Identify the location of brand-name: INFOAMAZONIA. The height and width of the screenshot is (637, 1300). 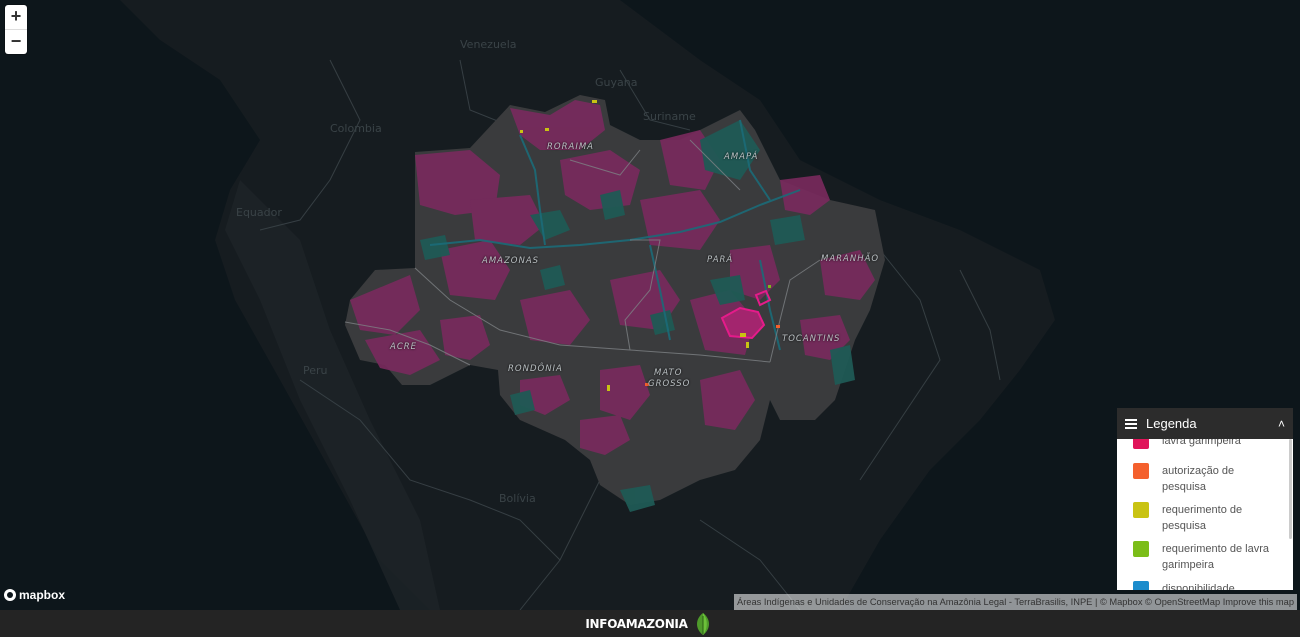
(636, 623).